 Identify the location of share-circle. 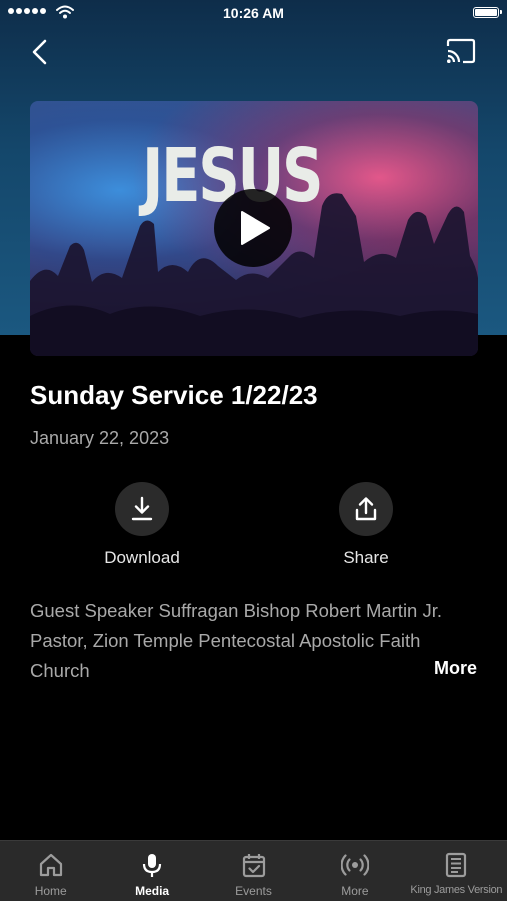
(366, 509).